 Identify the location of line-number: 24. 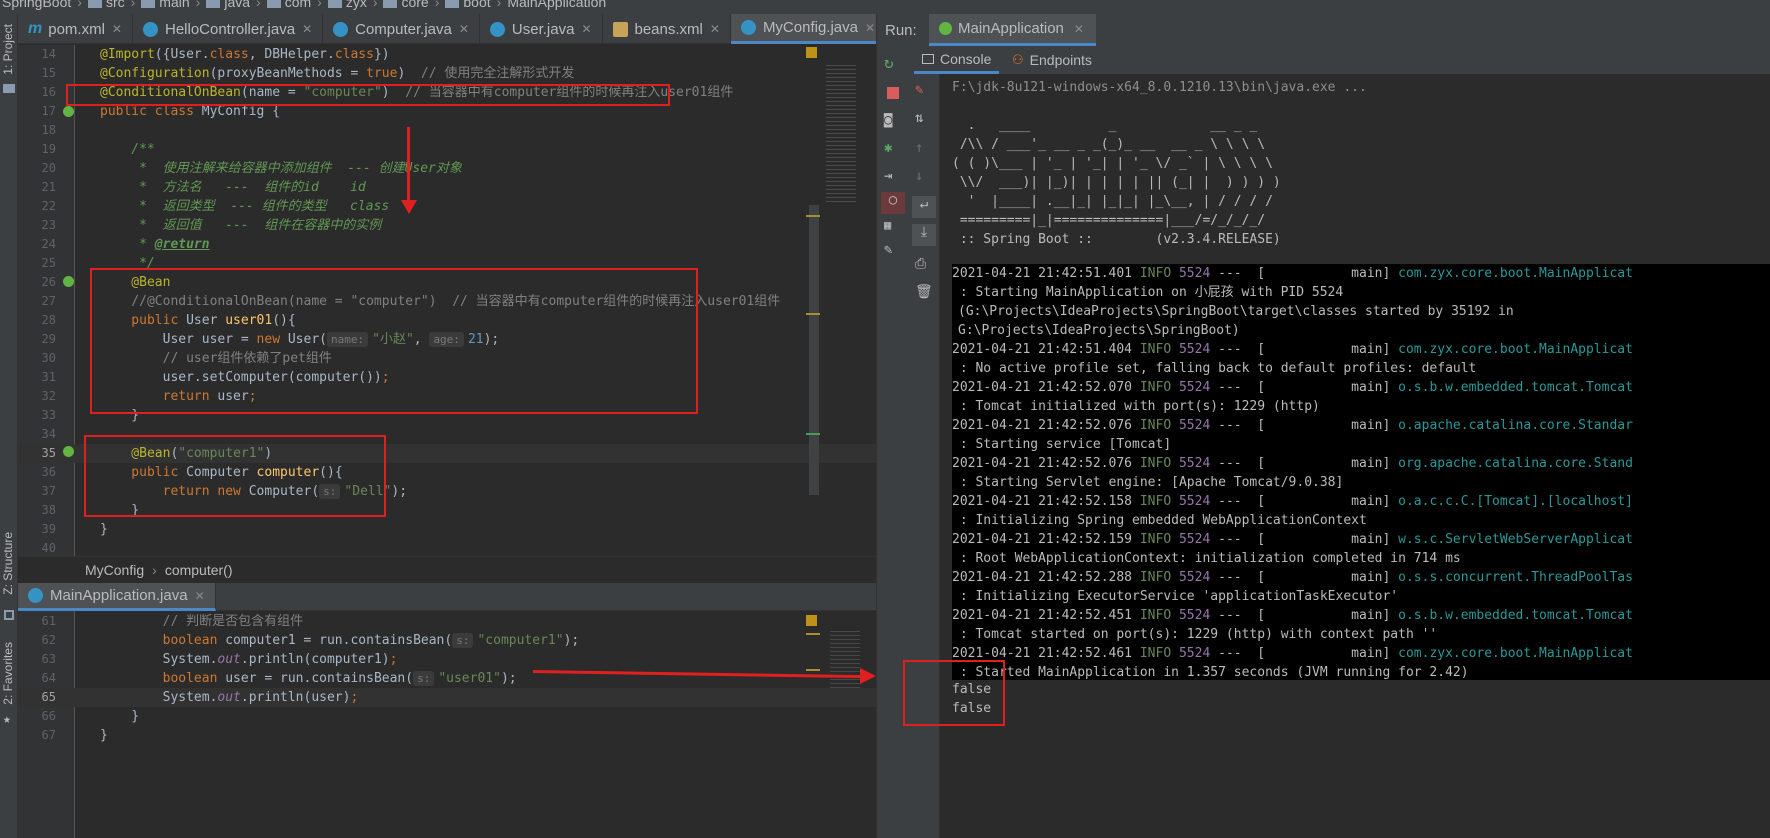
(37, 244).